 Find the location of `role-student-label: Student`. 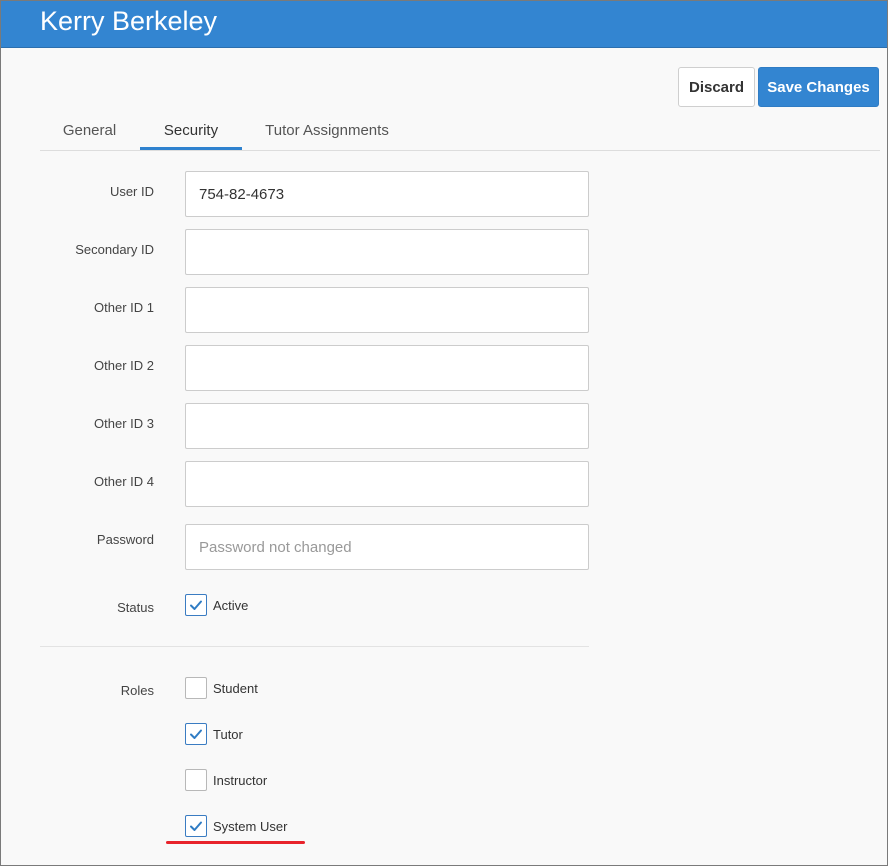

role-student-label: Student is located at coordinates (235, 688).